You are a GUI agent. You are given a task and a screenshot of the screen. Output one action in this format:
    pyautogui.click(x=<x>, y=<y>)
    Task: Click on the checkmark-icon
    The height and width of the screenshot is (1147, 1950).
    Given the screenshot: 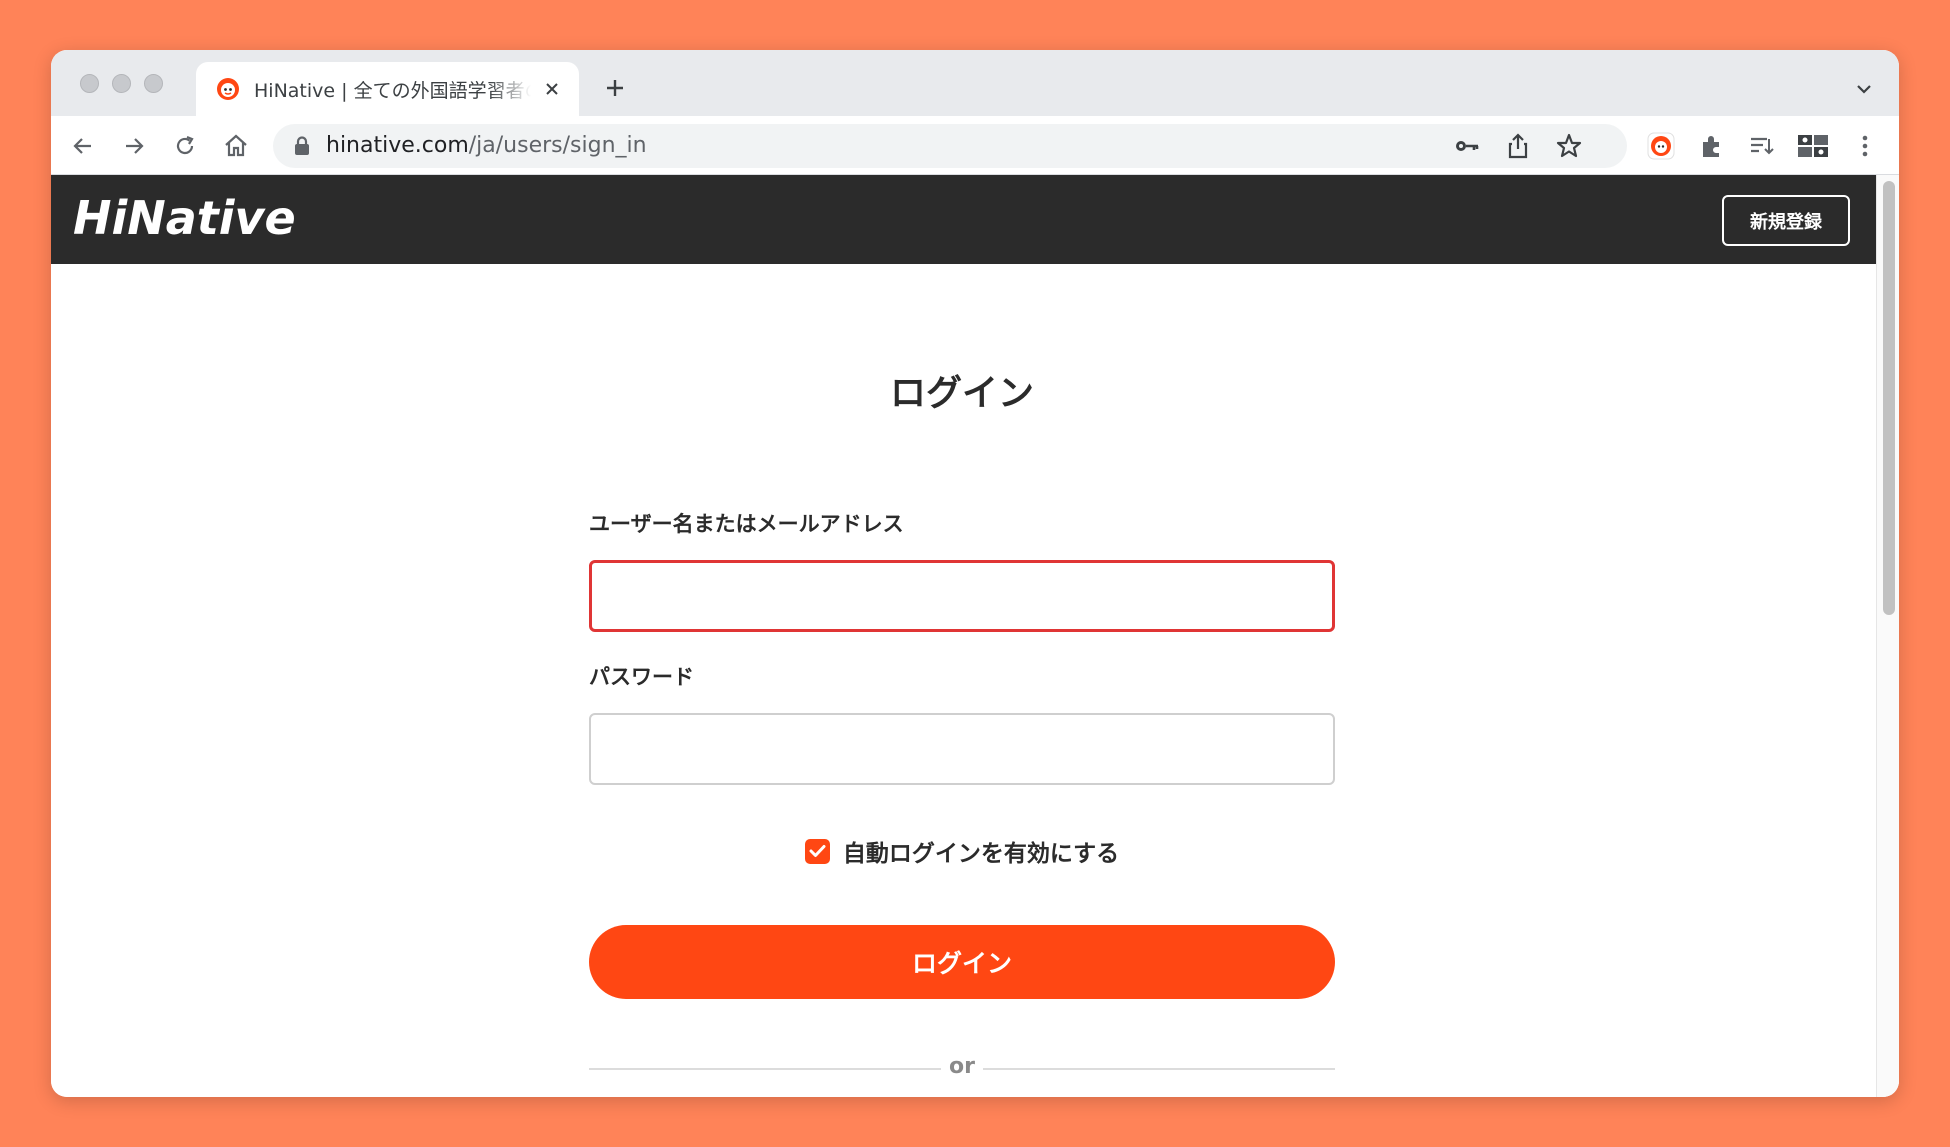 What is the action you would take?
    pyautogui.click(x=817, y=851)
    